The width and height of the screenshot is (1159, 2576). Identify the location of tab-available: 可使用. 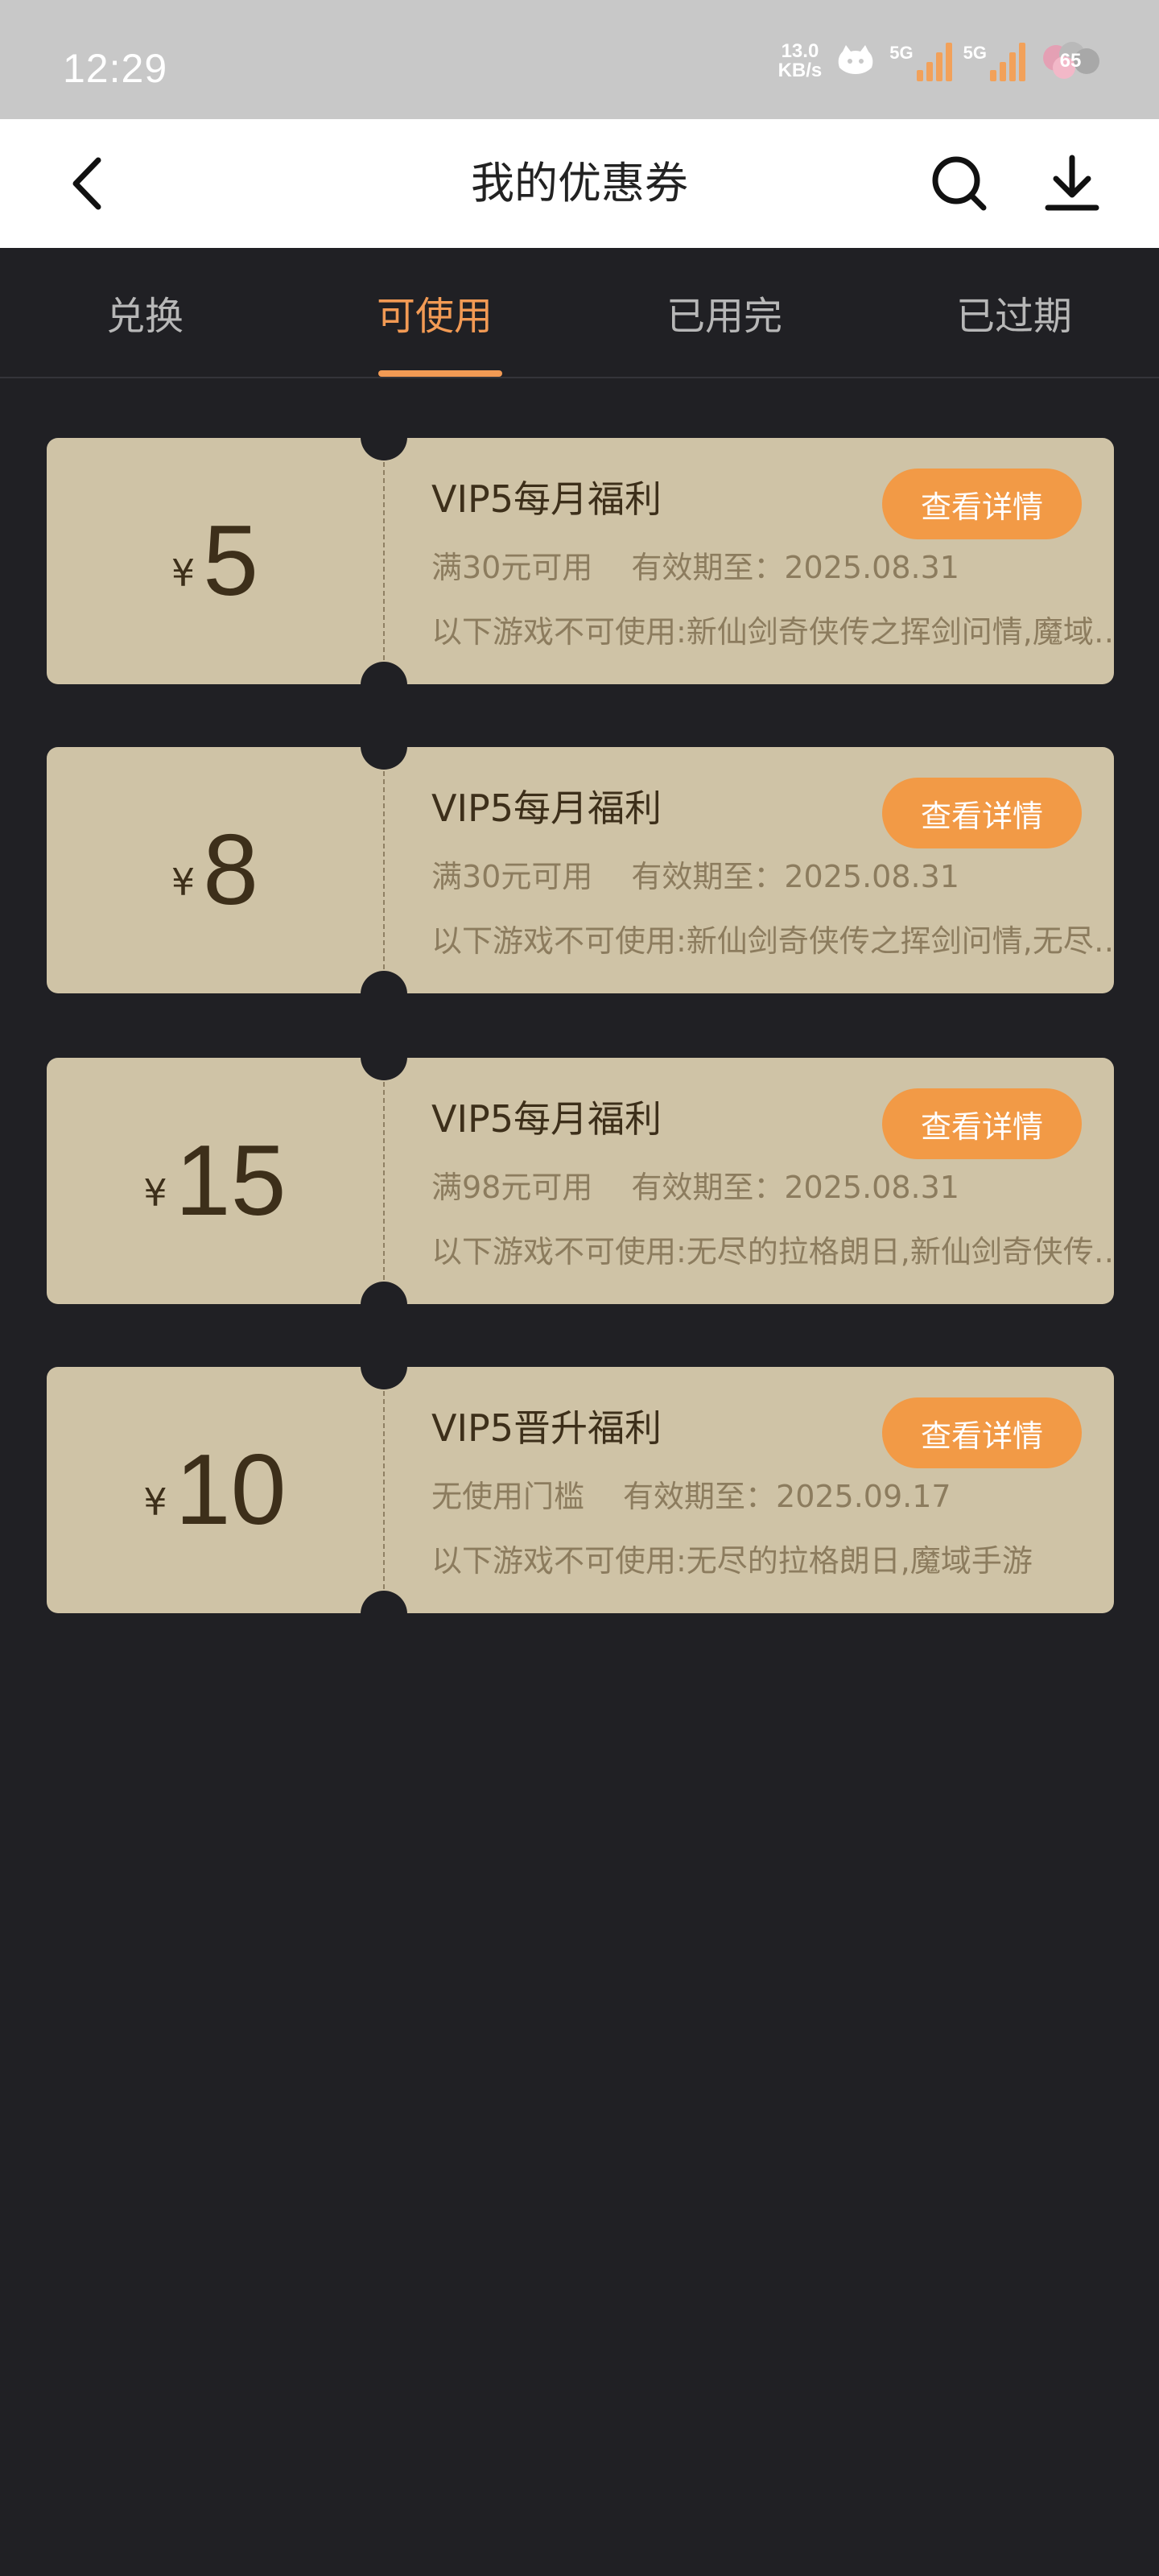
(435, 312).